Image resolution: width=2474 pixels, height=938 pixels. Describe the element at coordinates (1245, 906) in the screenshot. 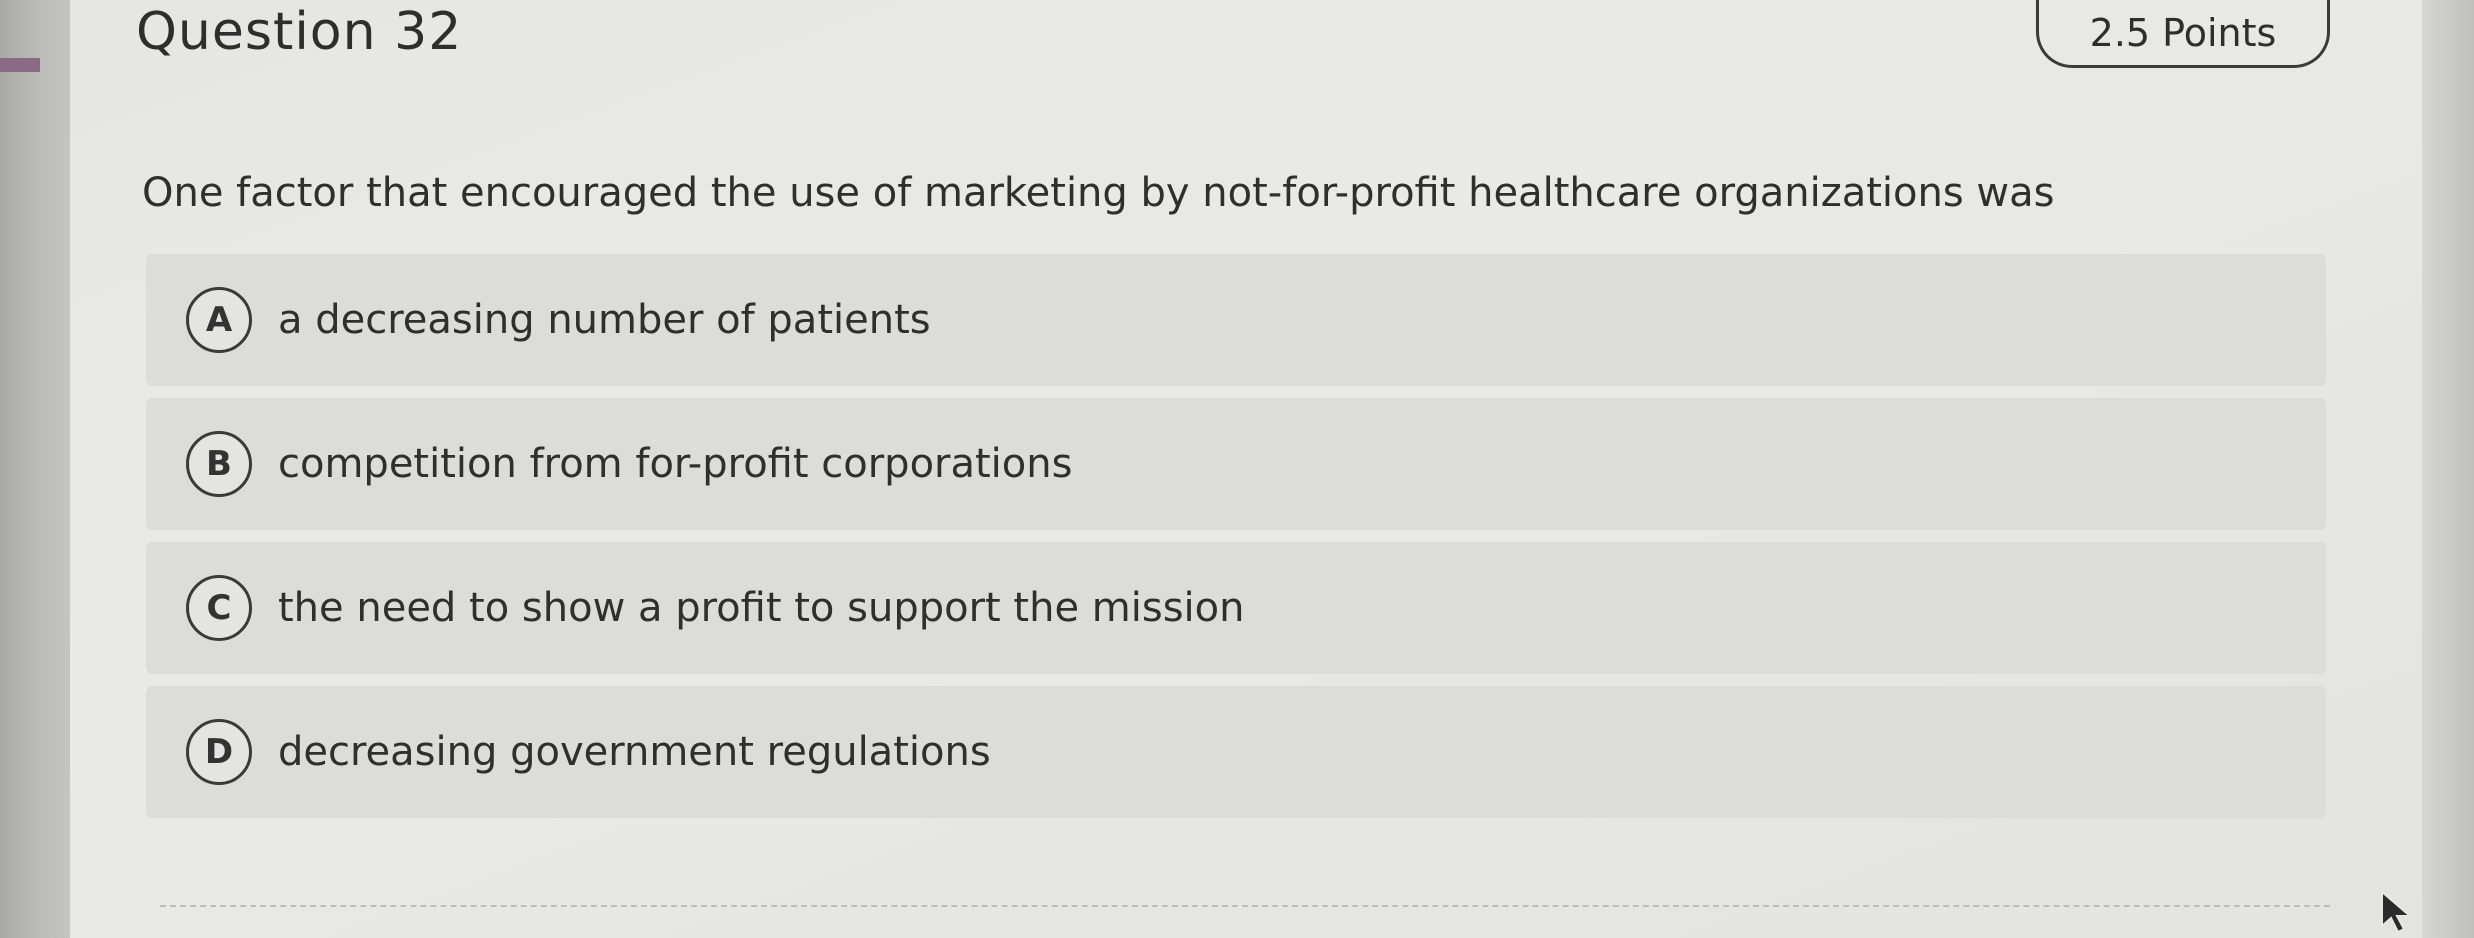

I see `section-divider` at that location.